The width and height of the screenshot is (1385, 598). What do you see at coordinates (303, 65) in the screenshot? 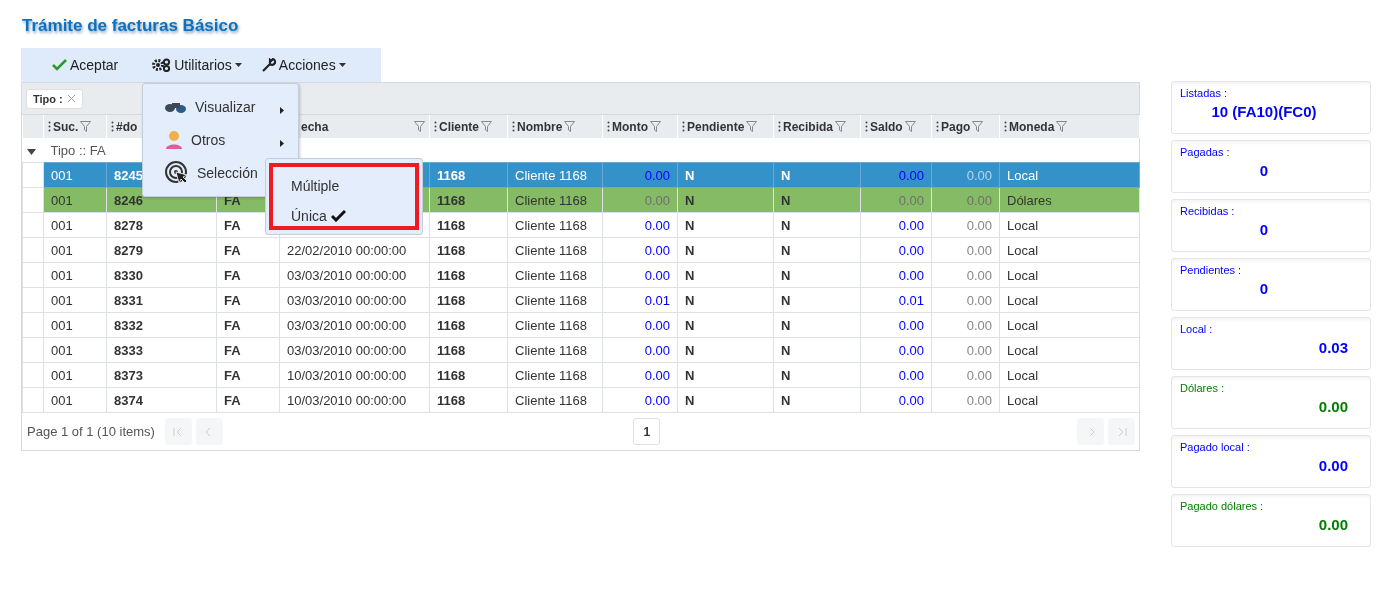
I see `toolbar-button: Acciones` at bounding box center [303, 65].